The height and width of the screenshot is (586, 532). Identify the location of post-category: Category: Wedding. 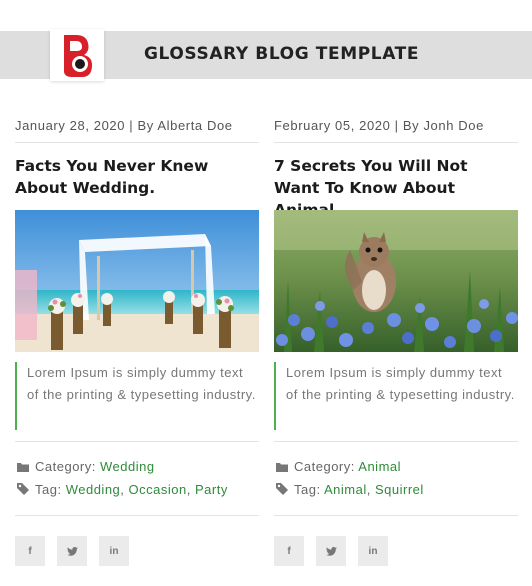
(86, 467).